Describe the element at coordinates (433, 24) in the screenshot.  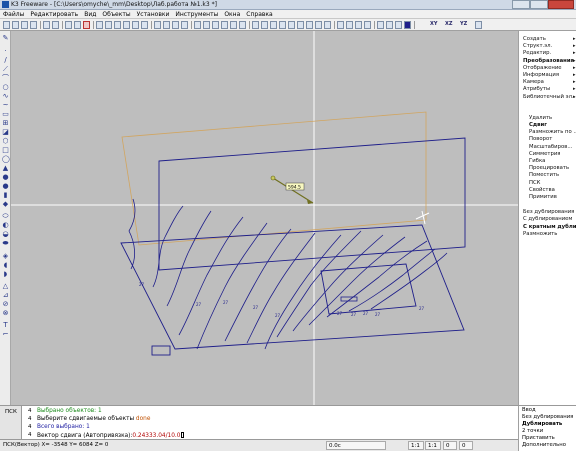
I see `view-xy-button: XY` at that location.